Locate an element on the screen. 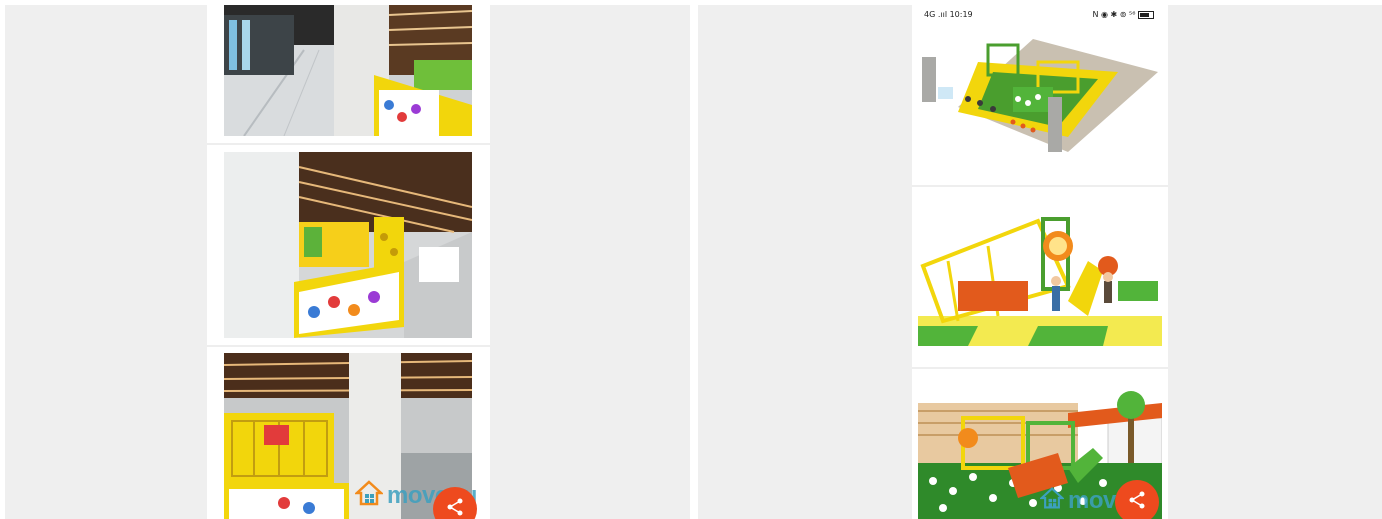  photo-mall-corridor is located at coordinates (348, 70).